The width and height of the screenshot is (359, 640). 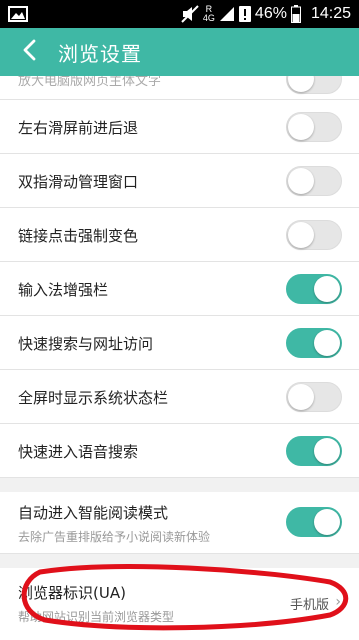 What do you see at coordinates (244, 14) in the screenshot?
I see `alert-icon` at bounding box center [244, 14].